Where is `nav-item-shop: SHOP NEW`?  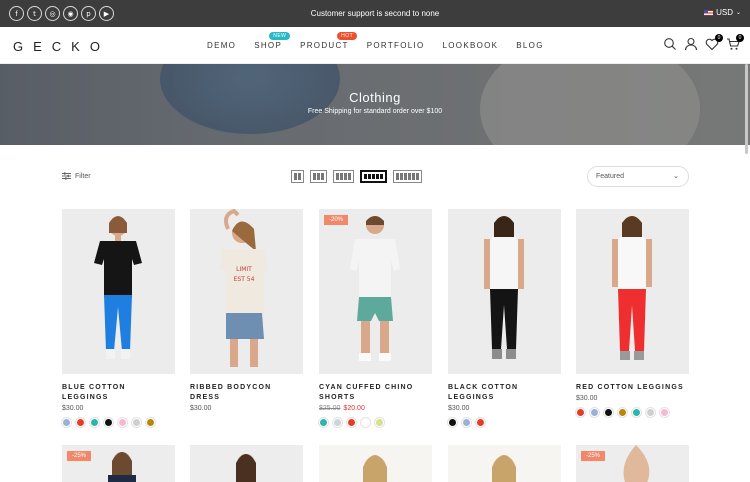 nav-item-shop: SHOP NEW is located at coordinates (272, 41).